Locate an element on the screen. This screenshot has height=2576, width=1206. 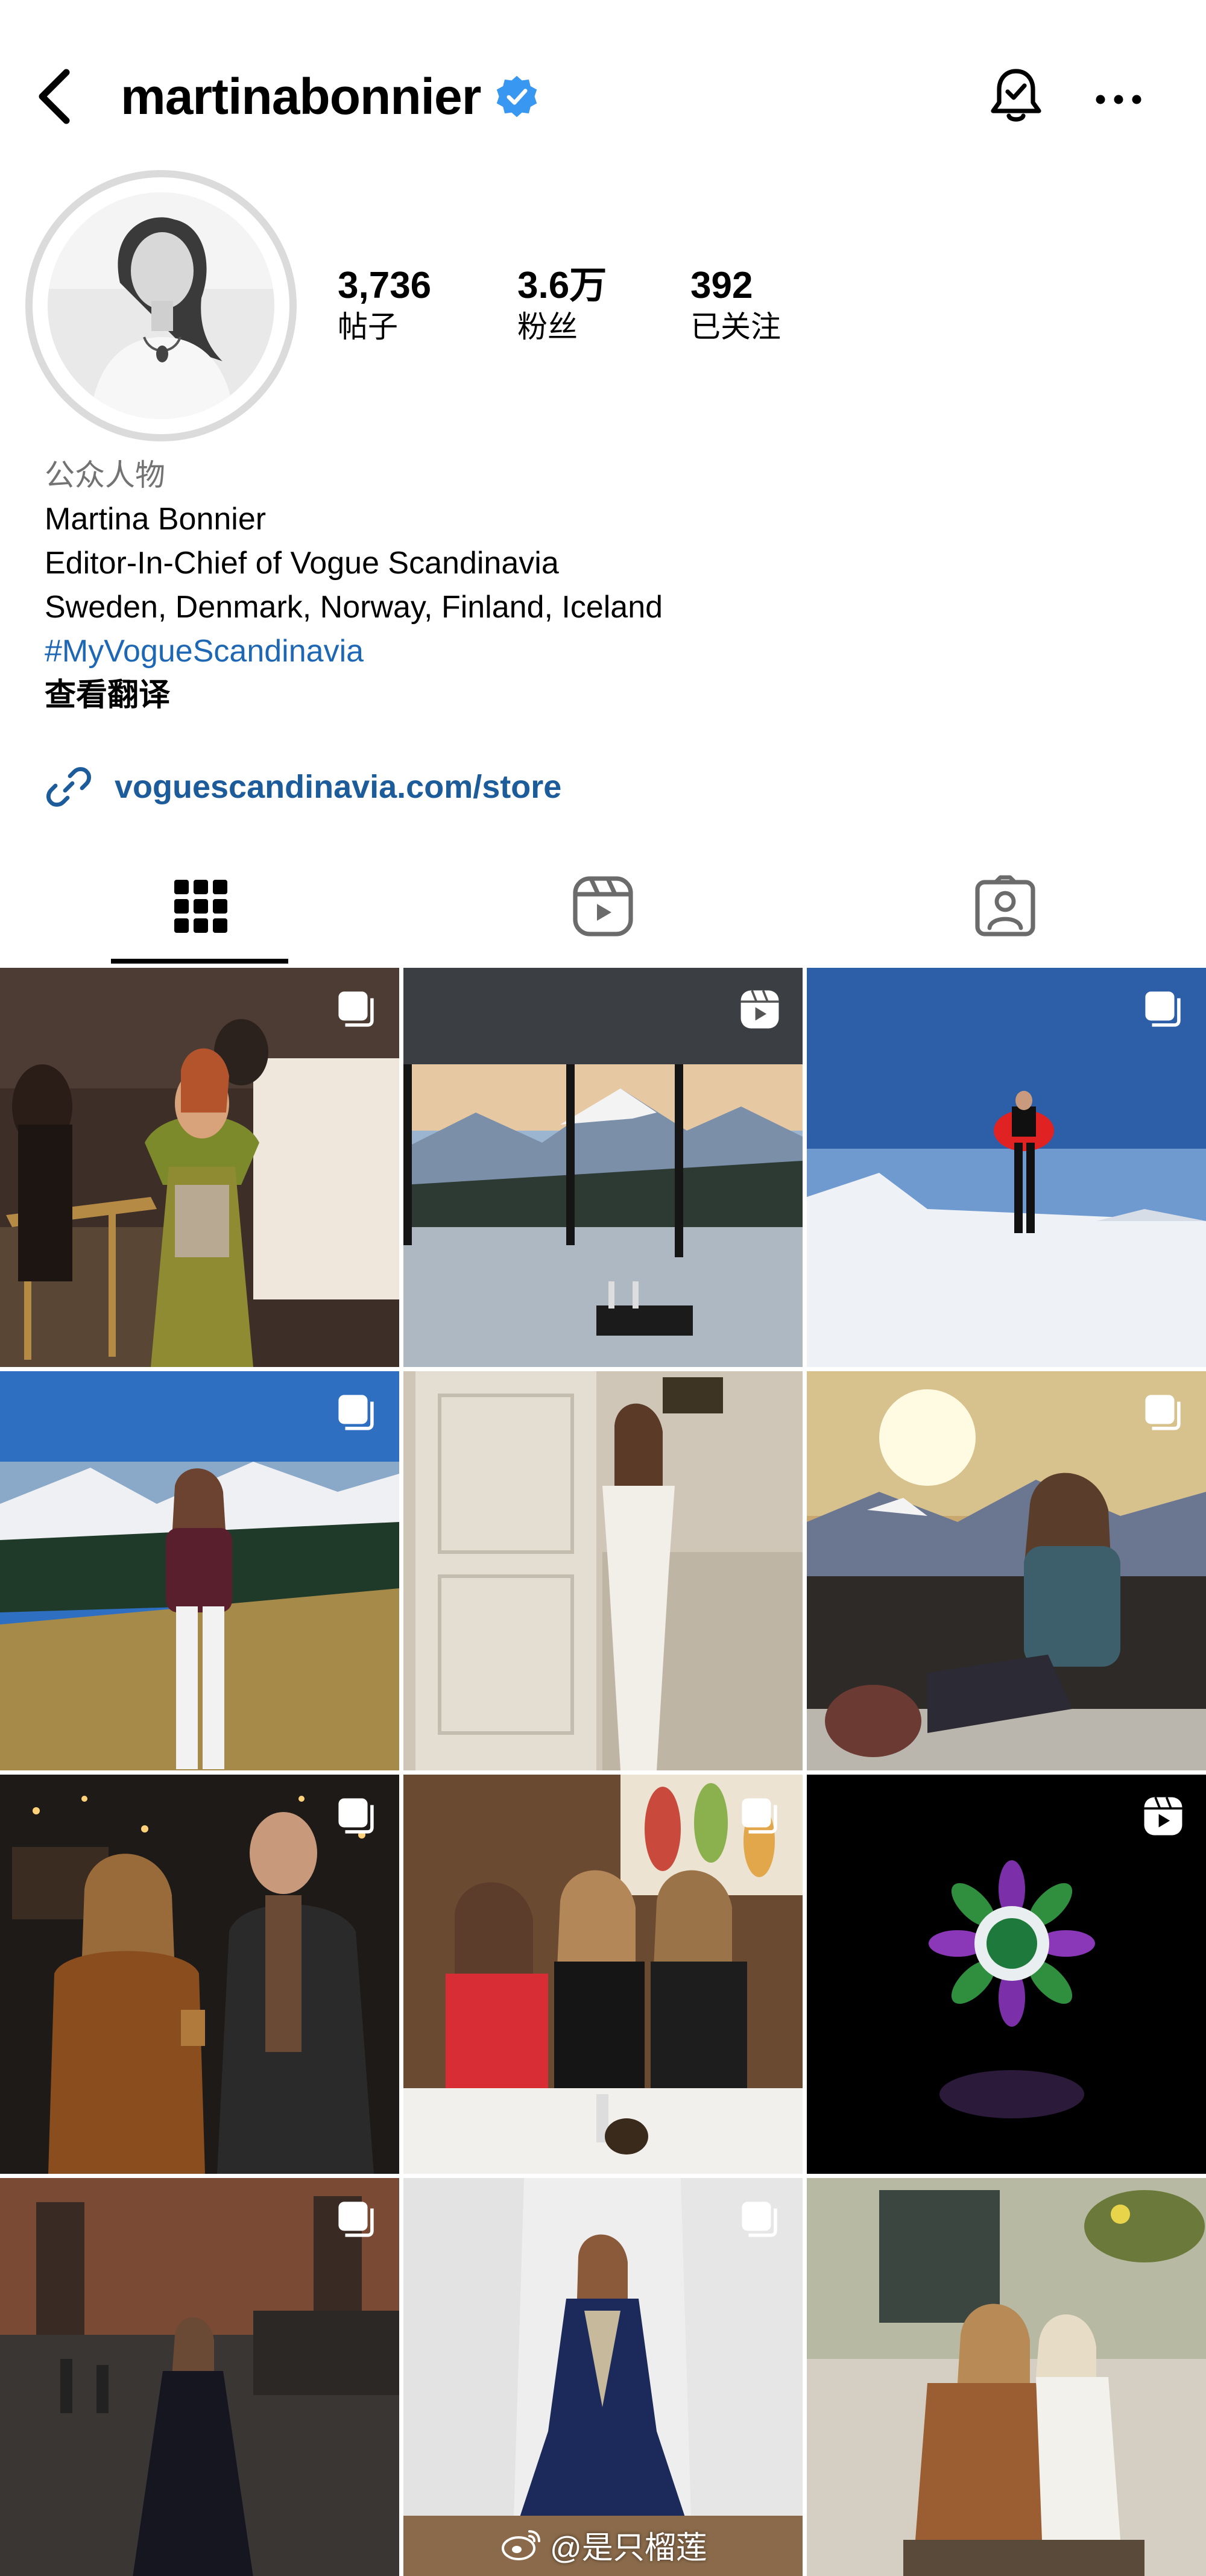
notification-bell-button is located at coordinates (1016, 96).